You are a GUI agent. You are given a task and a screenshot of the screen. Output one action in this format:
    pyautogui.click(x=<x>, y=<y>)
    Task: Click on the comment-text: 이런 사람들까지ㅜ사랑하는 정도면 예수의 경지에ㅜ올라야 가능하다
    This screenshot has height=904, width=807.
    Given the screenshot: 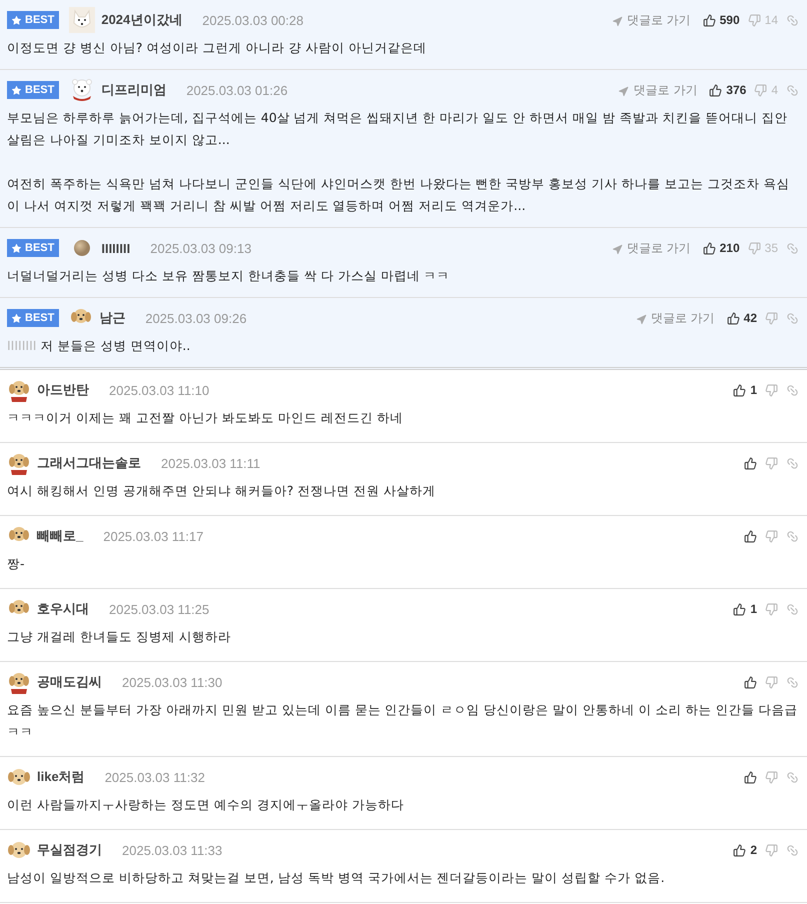 What is the action you would take?
    pyautogui.click(x=206, y=805)
    